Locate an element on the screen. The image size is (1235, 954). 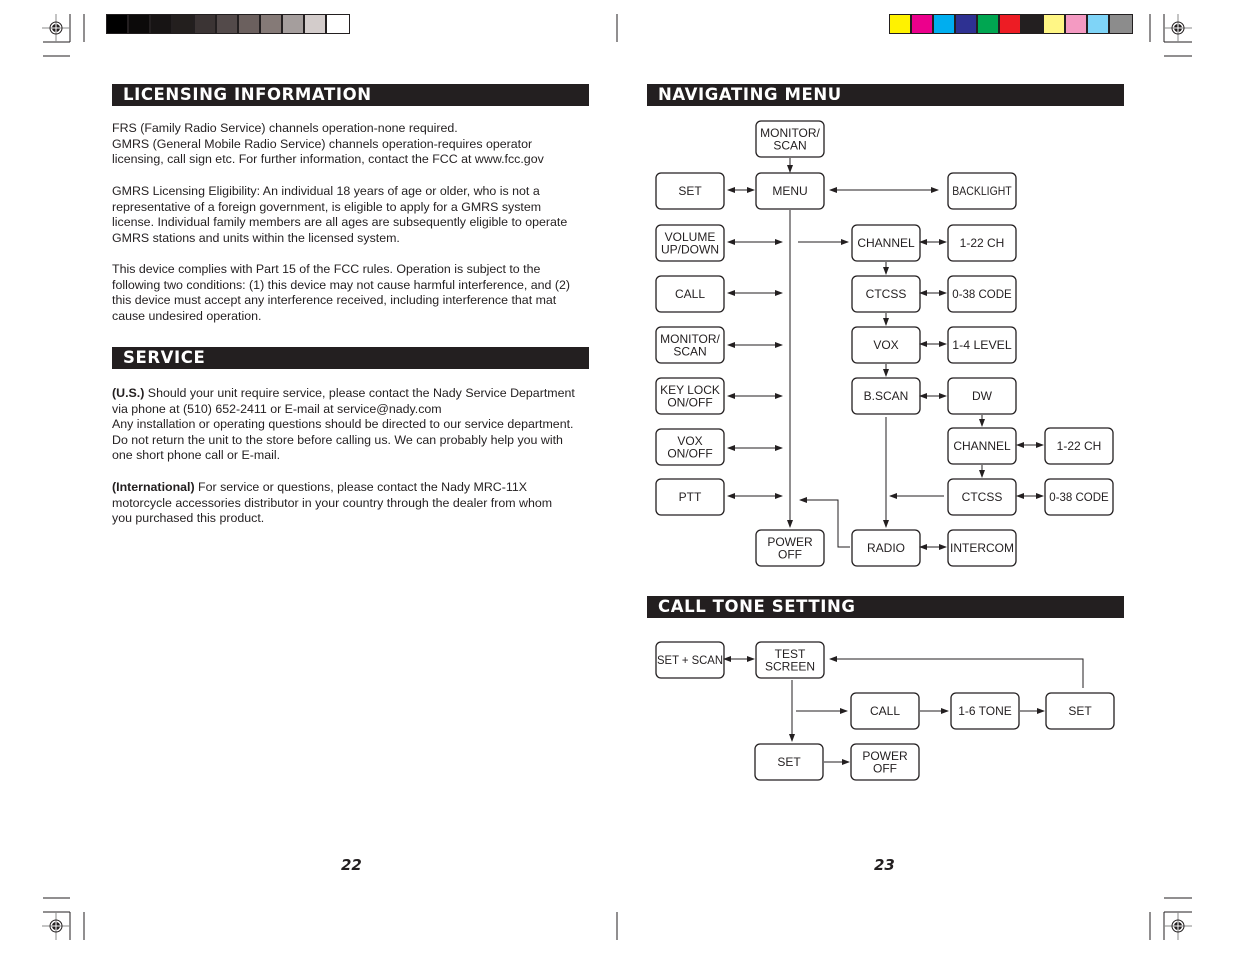
flow-node-label: B.SCAN is located at coordinates (886, 396).